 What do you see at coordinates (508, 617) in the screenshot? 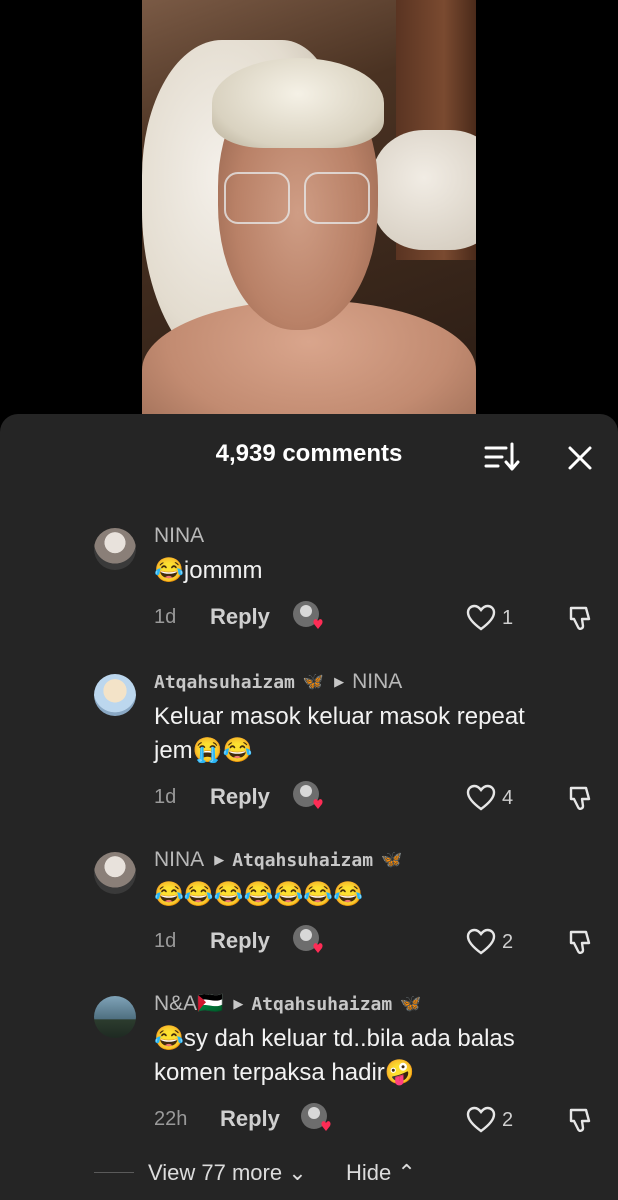
I see `like-count: 1` at bounding box center [508, 617].